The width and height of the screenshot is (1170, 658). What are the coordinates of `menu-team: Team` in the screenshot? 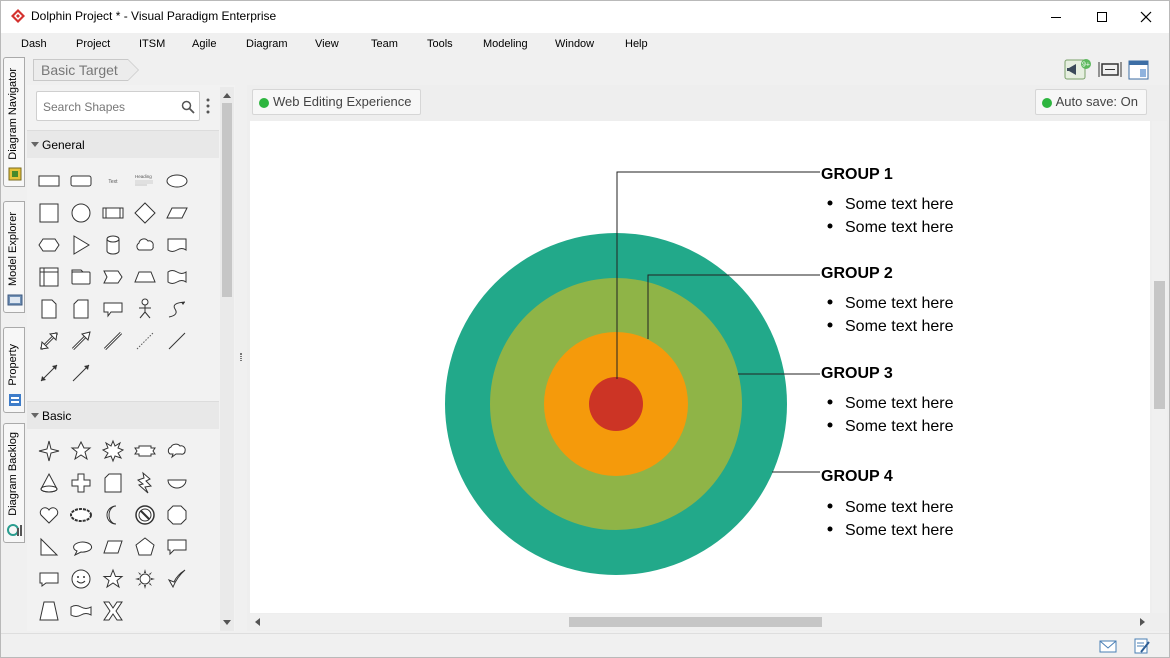 It's located at (384, 44).